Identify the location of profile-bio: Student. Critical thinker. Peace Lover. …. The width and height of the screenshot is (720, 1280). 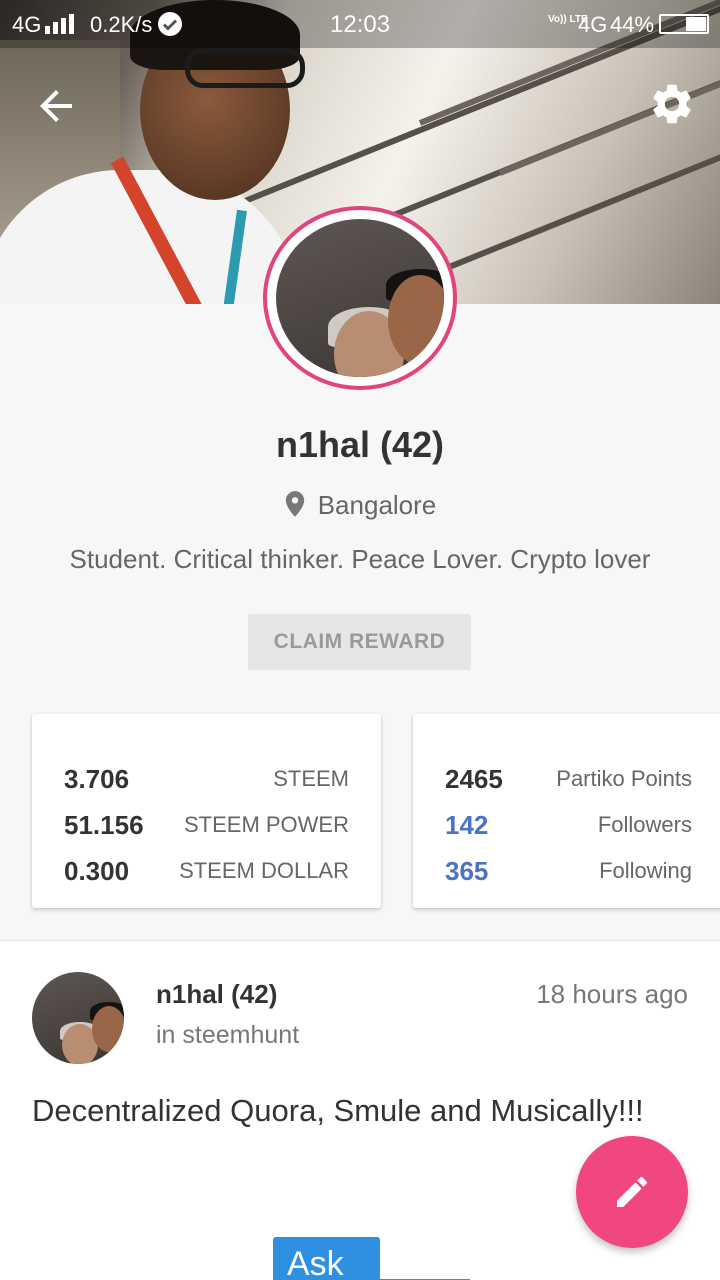
(360, 559).